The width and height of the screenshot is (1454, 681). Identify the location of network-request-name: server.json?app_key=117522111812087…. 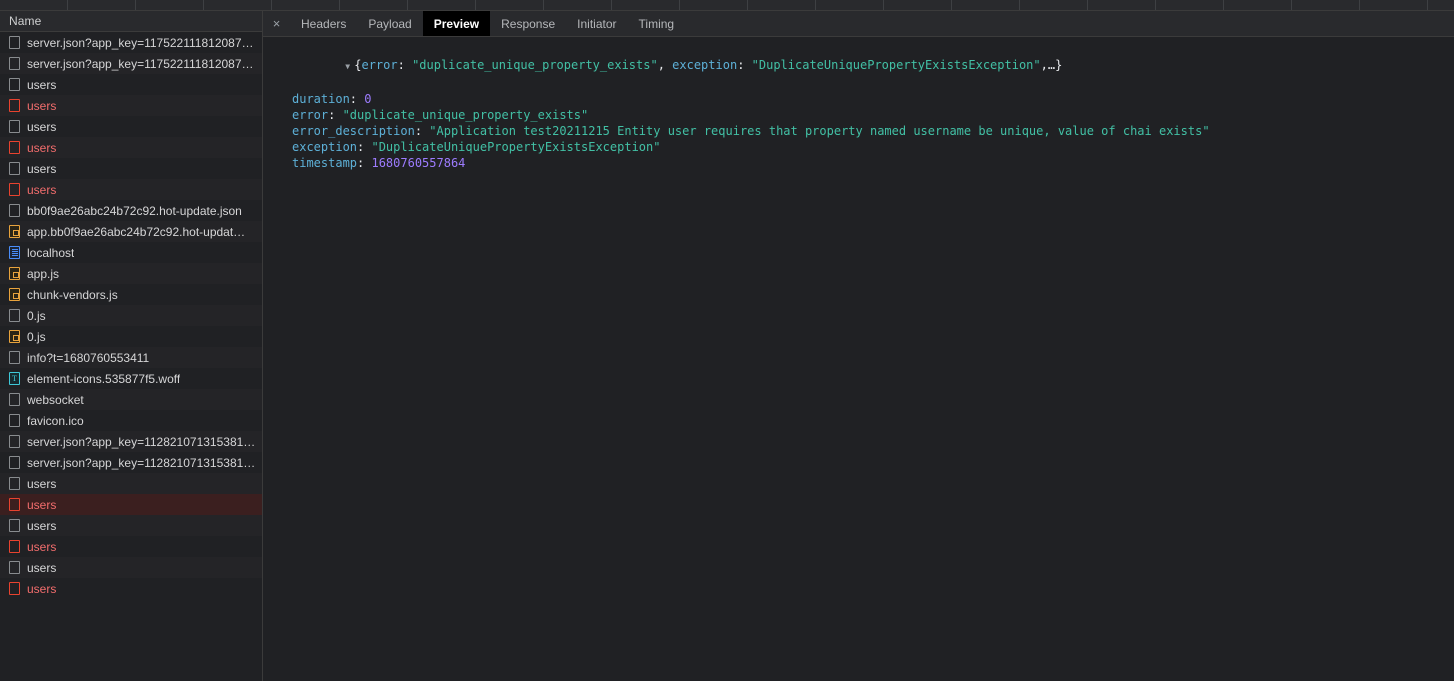
(140, 63).